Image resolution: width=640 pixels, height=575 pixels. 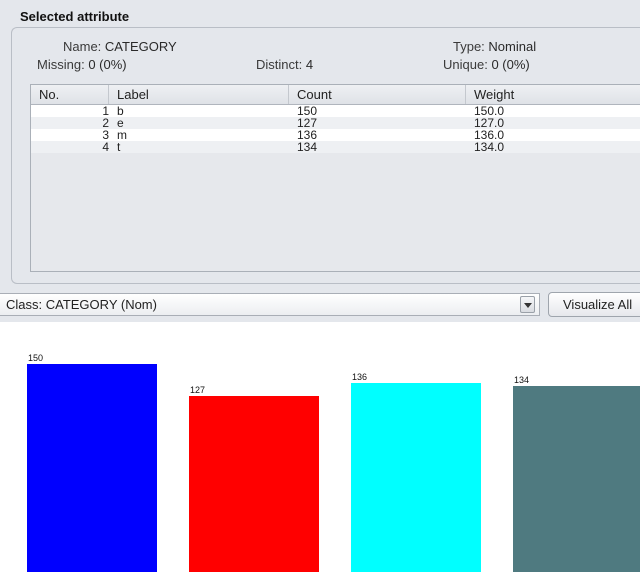 What do you see at coordinates (61, 64) in the screenshot?
I see `missing-label: Missing:` at bounding box center [61, 64].